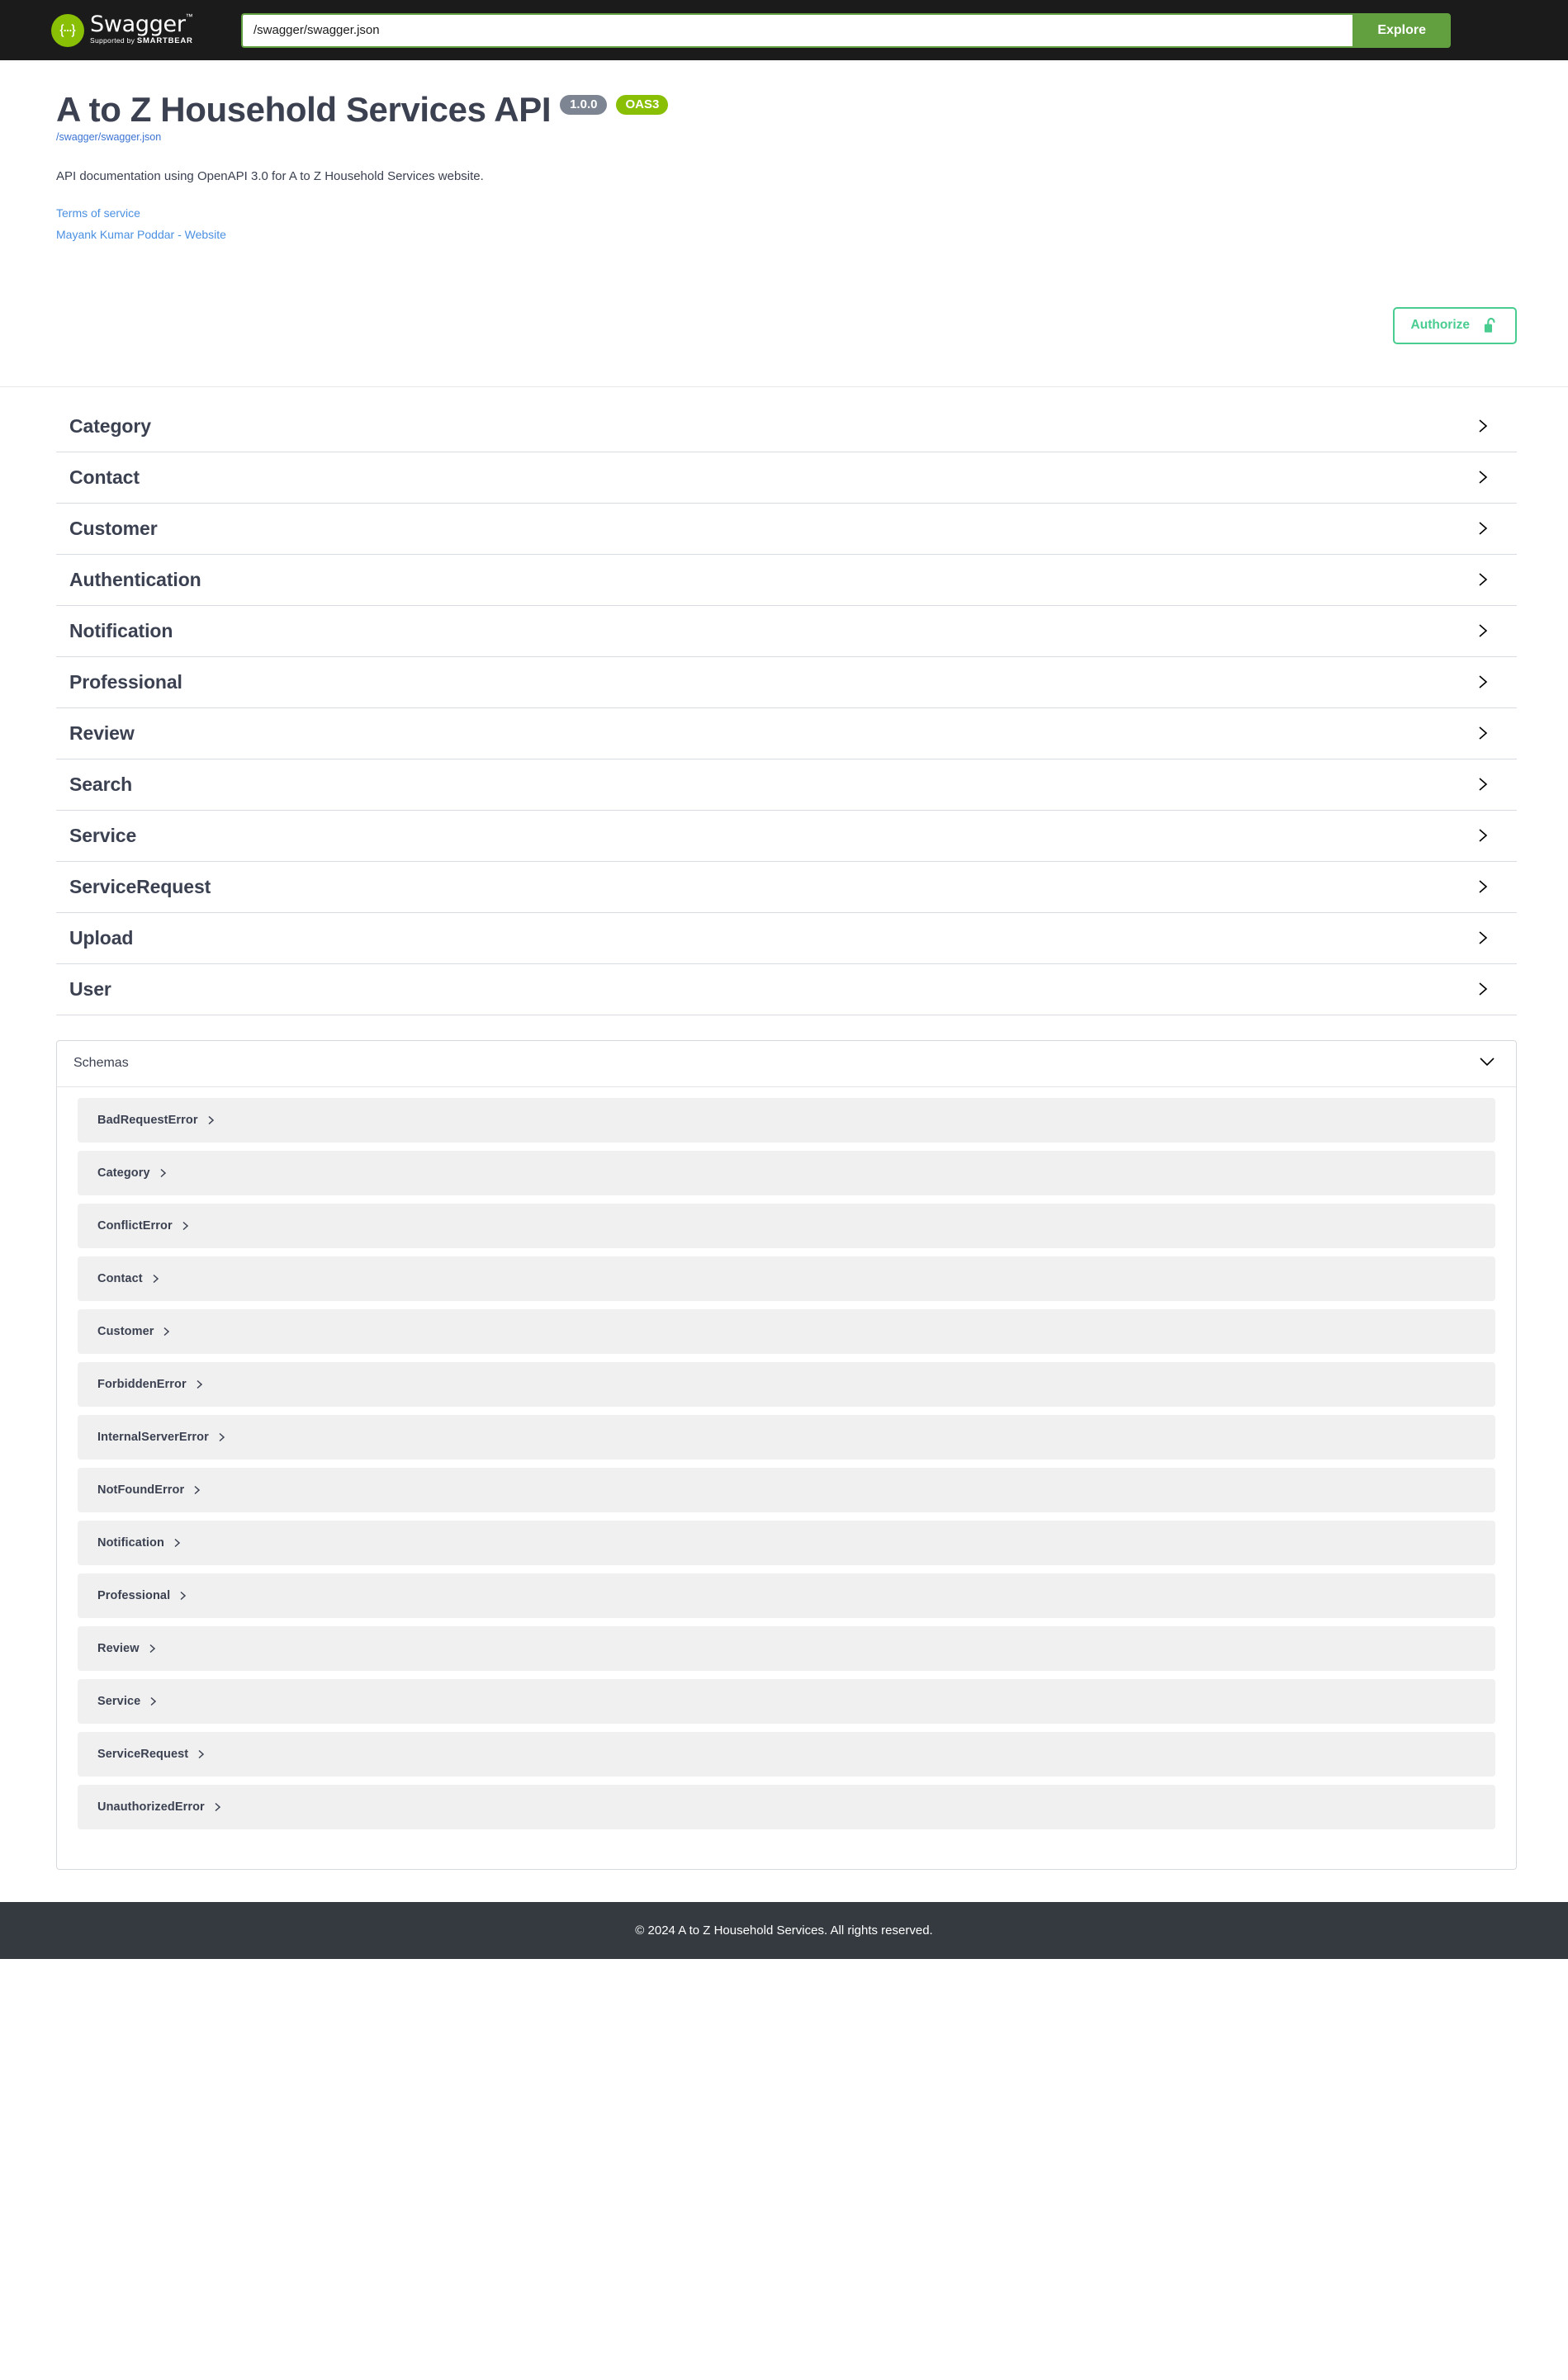 This screenshot has height=2380, width=1568. Describe the element at coordinates (126, 1331) in the screenshot. I see `schema-name: Customer` at that location.